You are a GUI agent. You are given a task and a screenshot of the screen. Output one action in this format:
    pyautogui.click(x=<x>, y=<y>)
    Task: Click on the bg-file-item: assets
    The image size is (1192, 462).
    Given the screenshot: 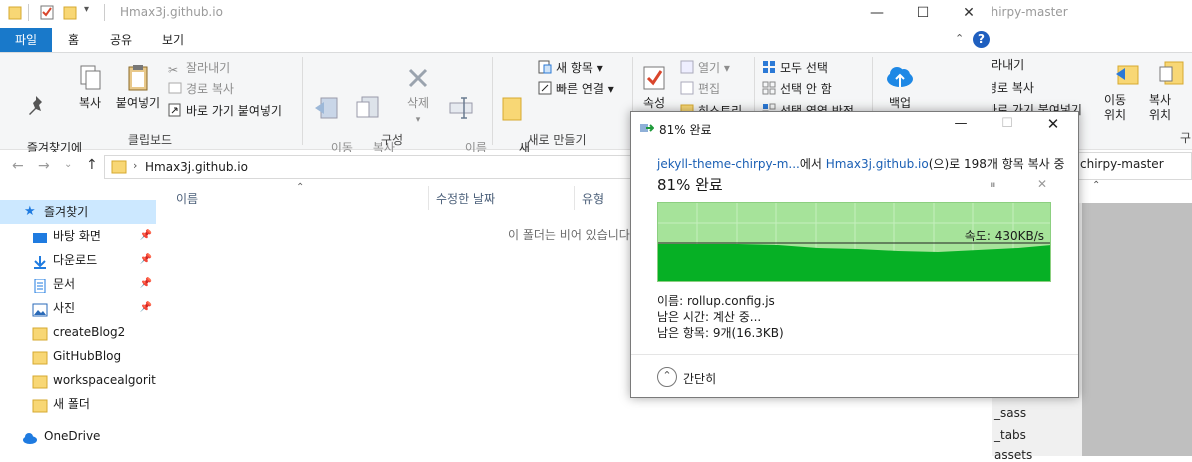 What is the action you would take?
    pyautogui.click(x=1013, y=455)
    